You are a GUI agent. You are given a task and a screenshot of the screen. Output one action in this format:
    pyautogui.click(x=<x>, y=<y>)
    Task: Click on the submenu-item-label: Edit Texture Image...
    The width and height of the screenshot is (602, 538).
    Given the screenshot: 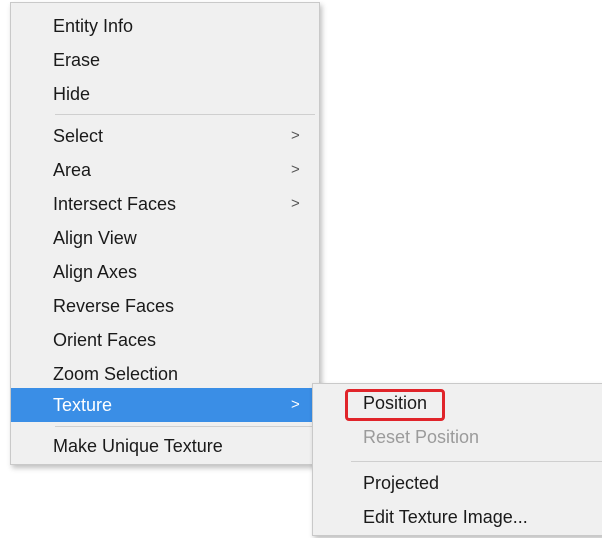 What is the action you would take?
    pyautogui.click(x=445, y=517)
    